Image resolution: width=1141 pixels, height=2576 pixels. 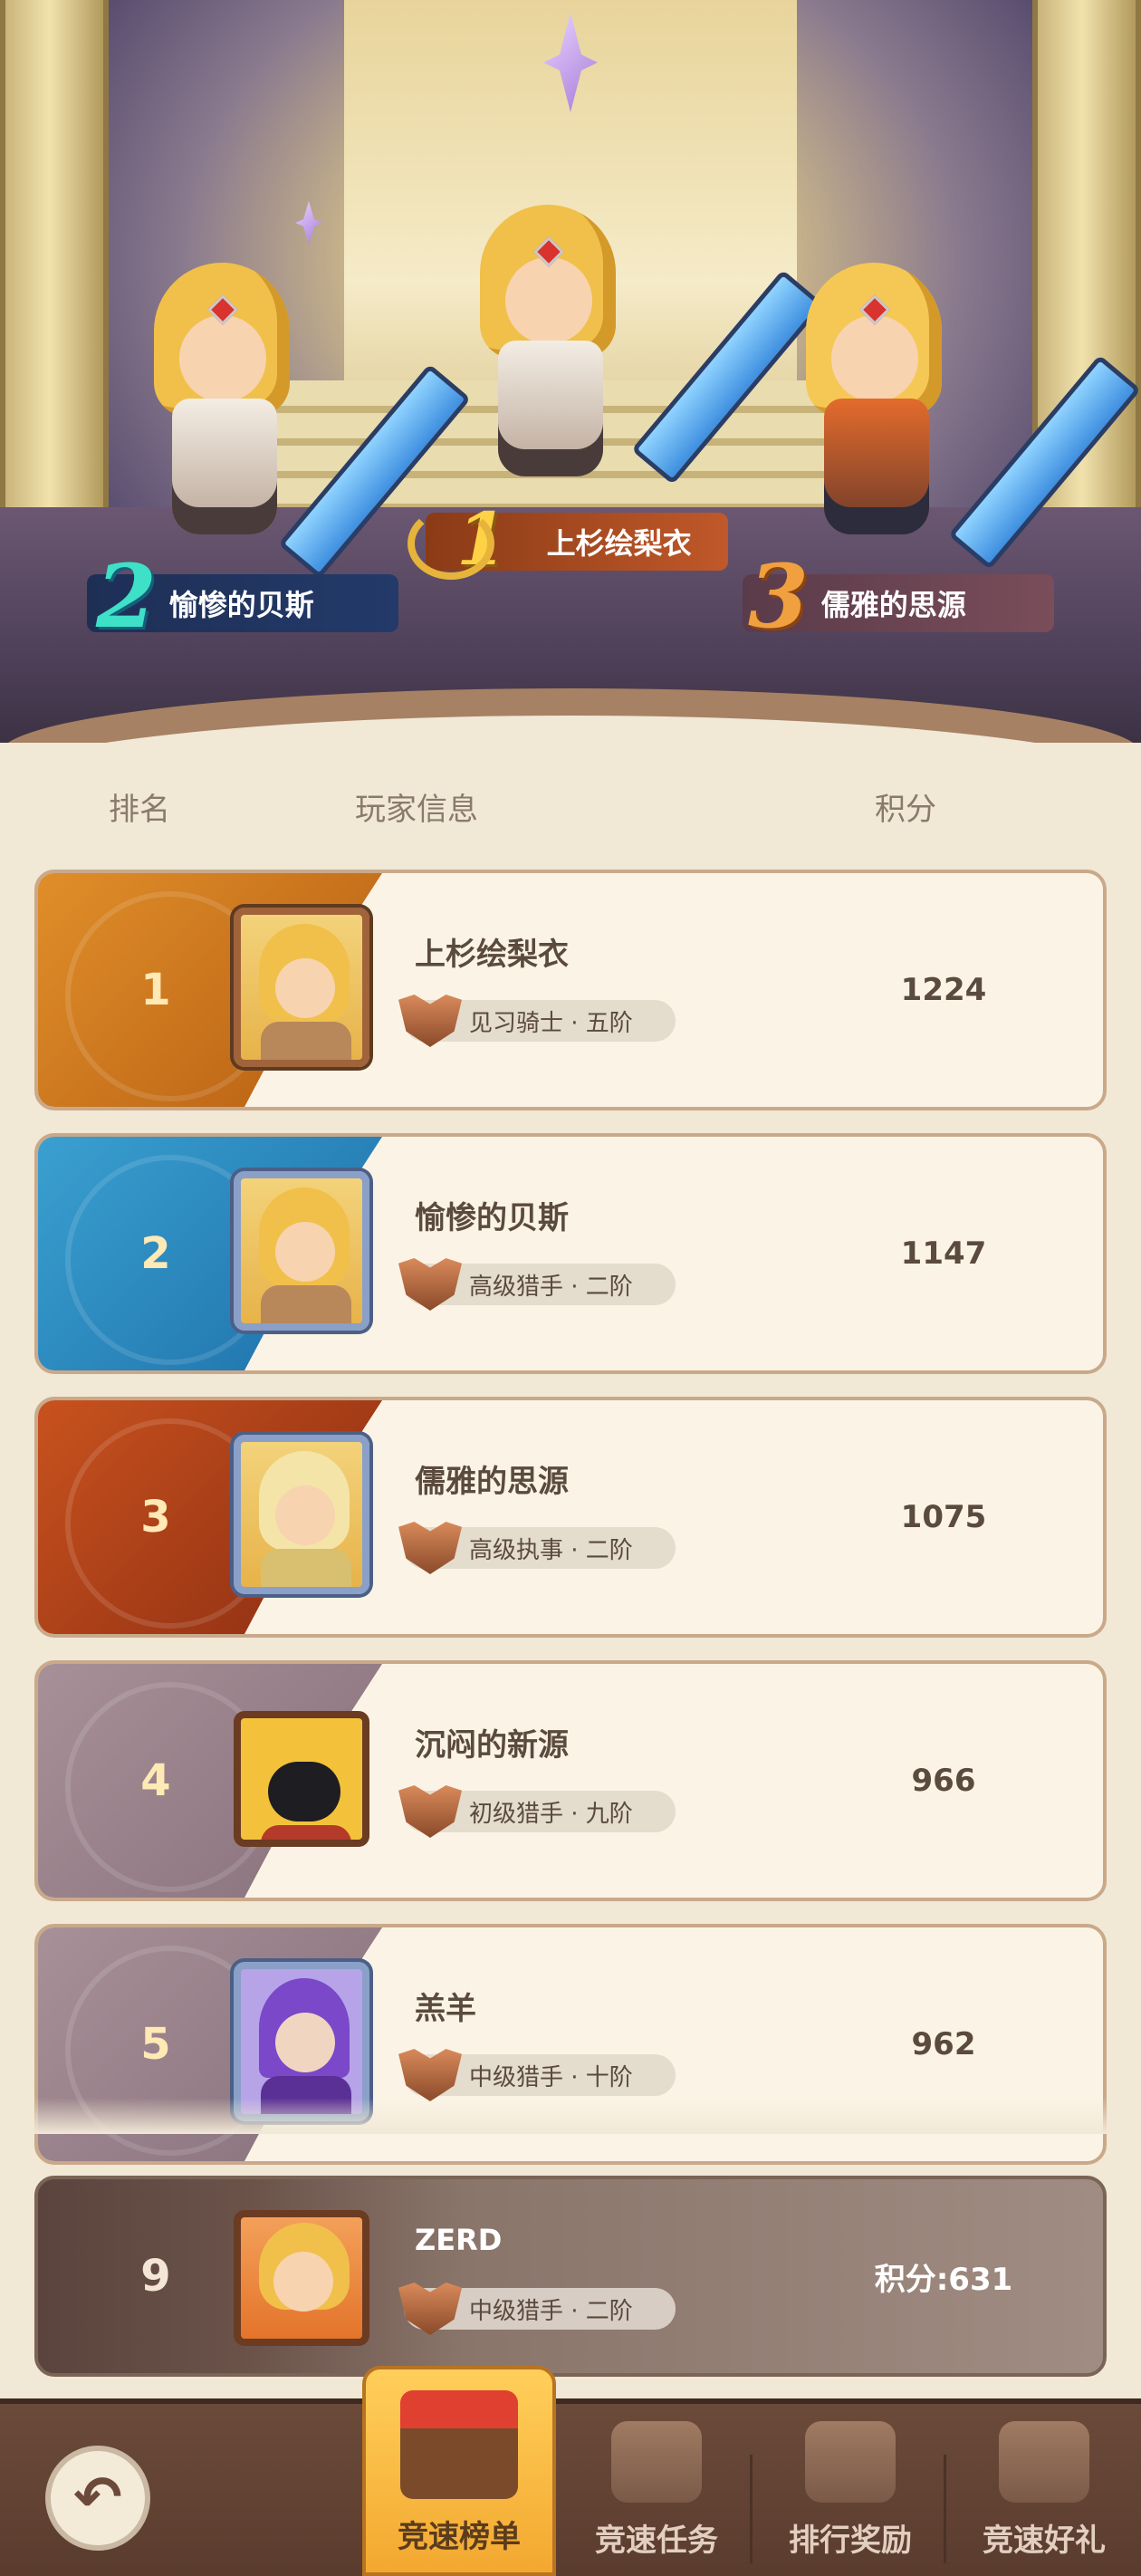 I want to click on podium-player-name: 愉惨的贝斯, so click(x=241, y=605).